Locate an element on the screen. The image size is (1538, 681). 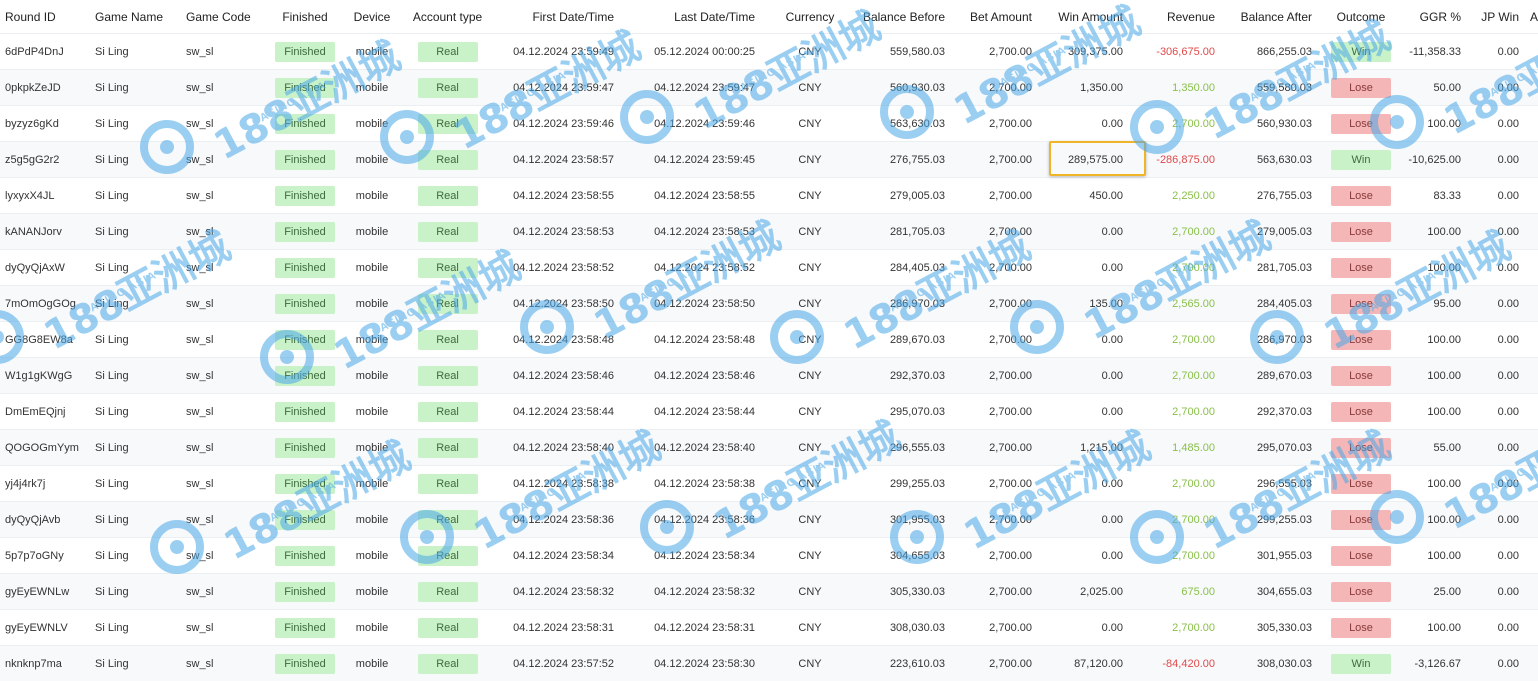
round-id-value: W1g1gKWgG is located at coordinates (39, 375).